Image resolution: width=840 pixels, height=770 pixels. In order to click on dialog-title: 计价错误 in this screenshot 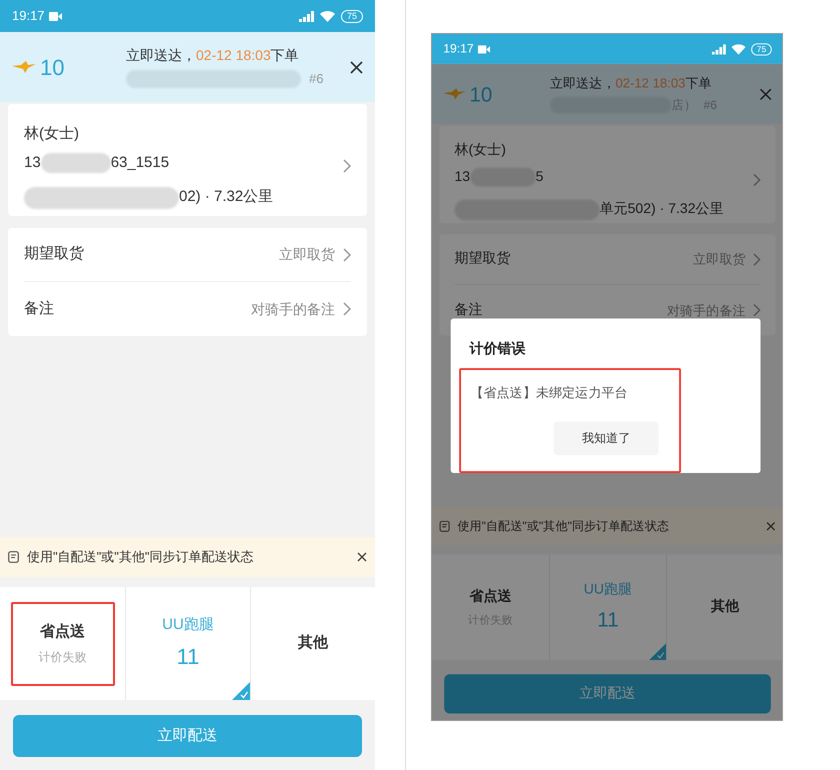, I will do `click(498, 349)`.